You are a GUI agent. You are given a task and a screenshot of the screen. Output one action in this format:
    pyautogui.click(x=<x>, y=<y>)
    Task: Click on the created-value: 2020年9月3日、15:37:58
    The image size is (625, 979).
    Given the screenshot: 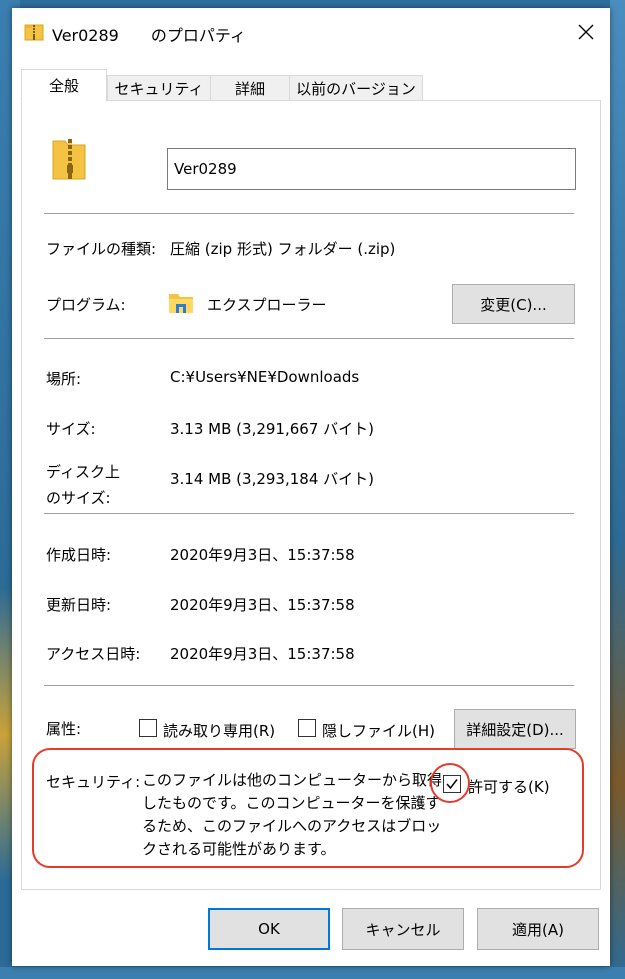 What is the action you would take?
    pyautogui.click(x=262, y=555)
    